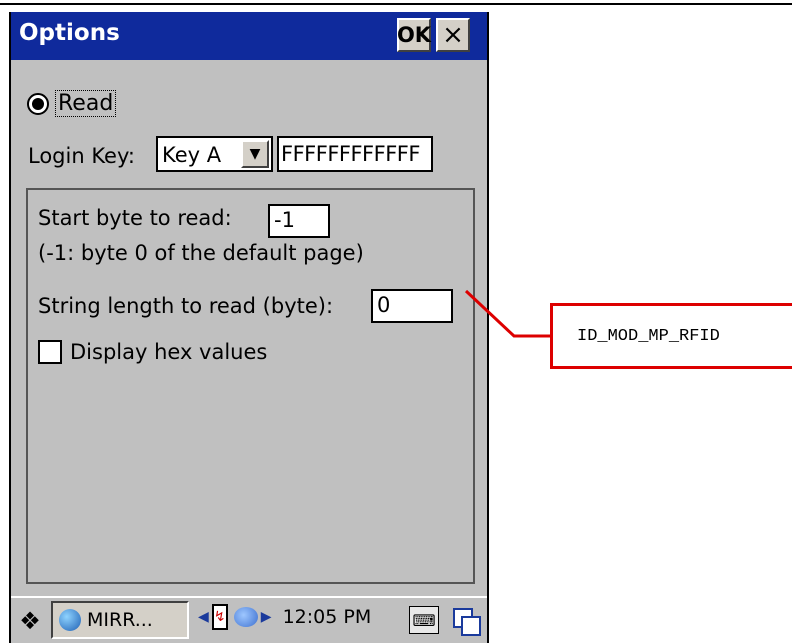  I want to click on callout-line, so click(508, 313).